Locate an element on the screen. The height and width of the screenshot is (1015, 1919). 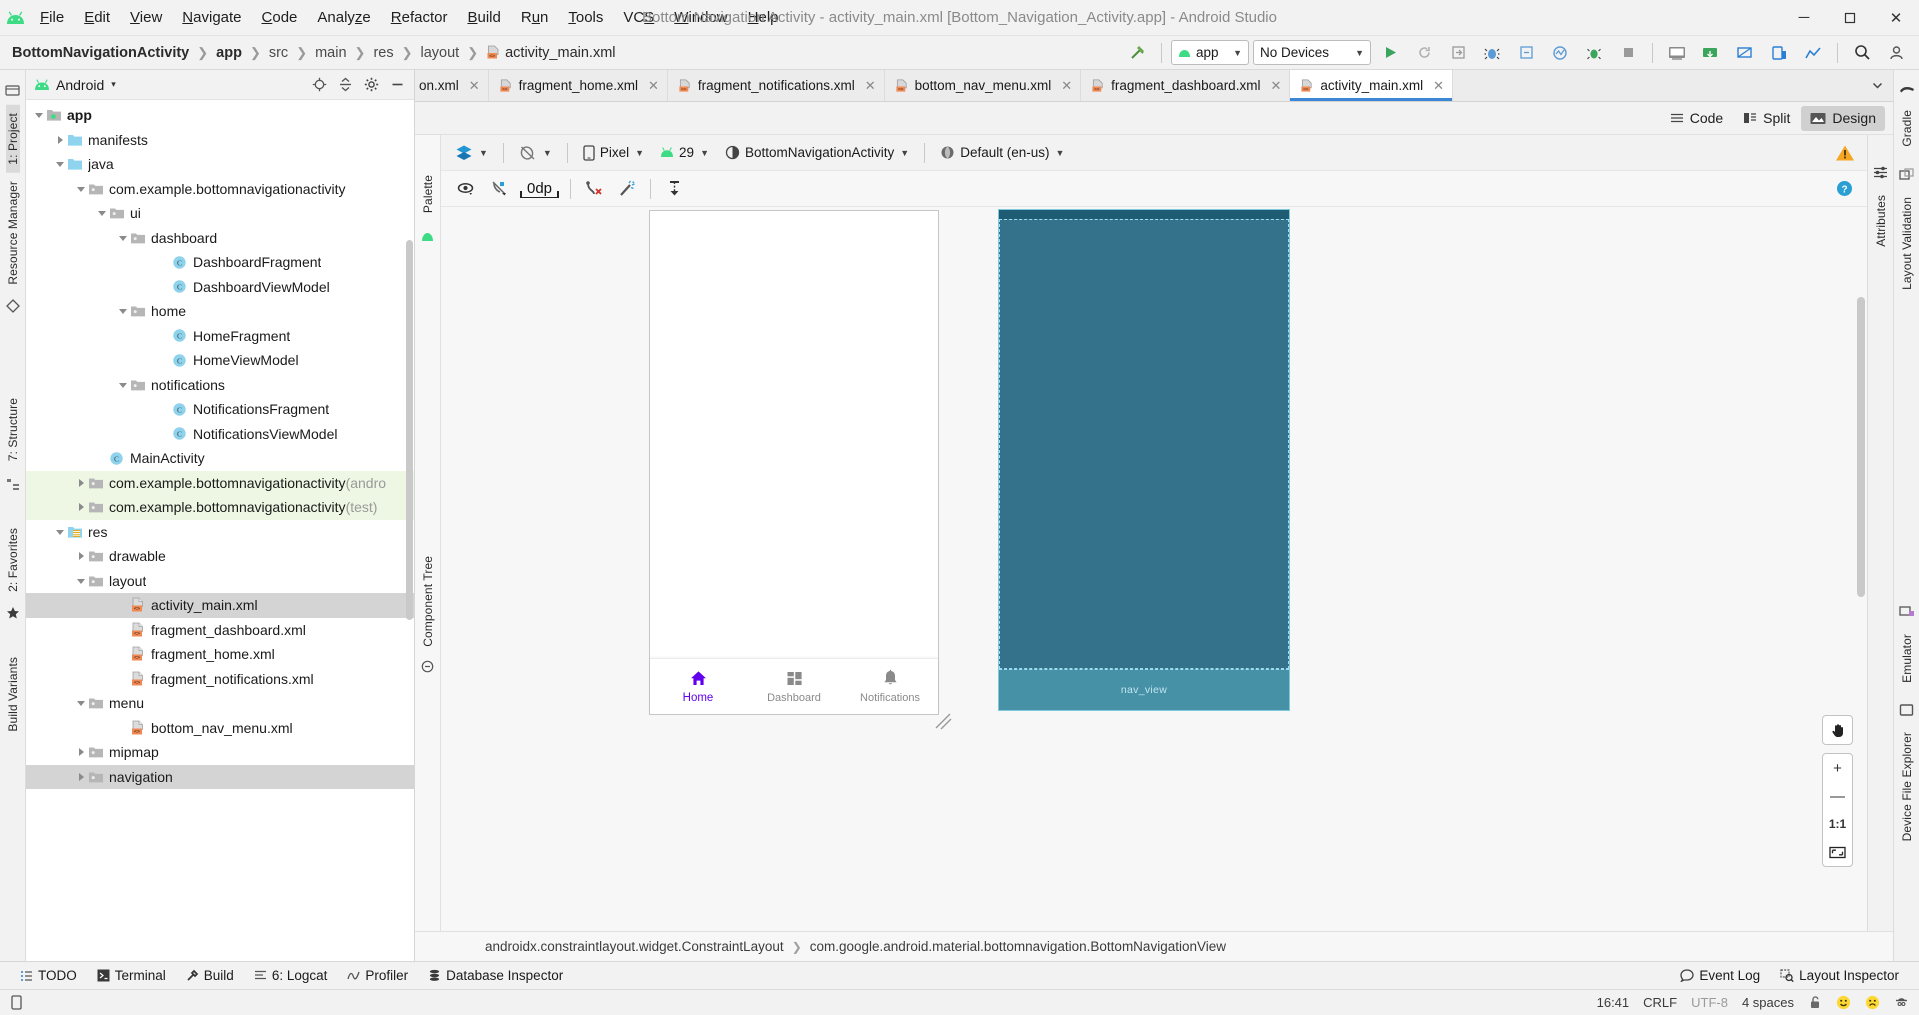
tree-node: menu is located at coordinates (220, 703).